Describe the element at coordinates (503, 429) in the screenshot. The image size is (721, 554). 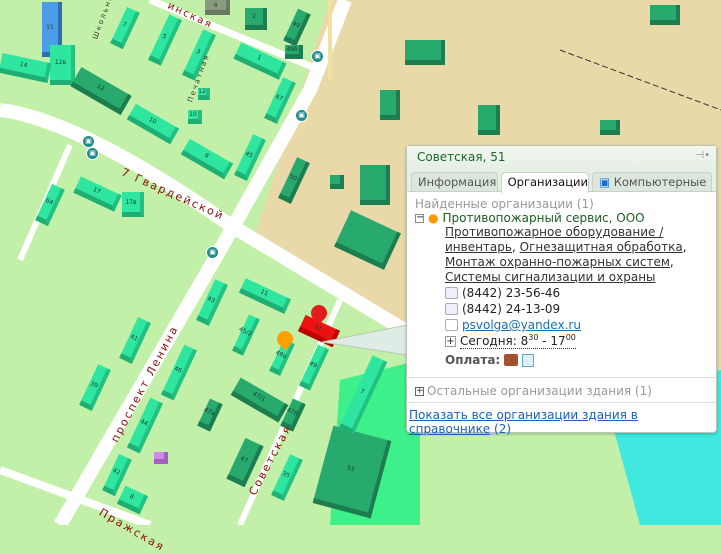
I see `show-all-count: (2)` at that location.